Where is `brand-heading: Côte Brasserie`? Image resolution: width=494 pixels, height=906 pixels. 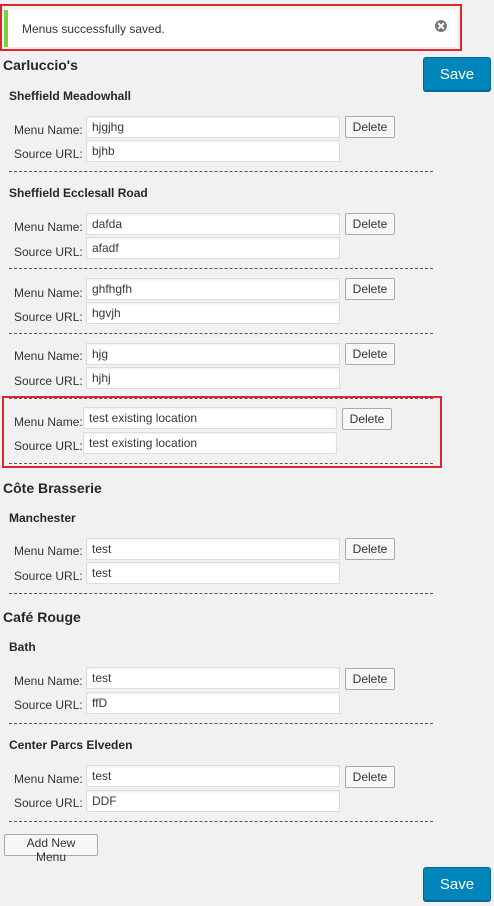 brand-heading: Côte Brasserie is located at coordinates (52, 488).